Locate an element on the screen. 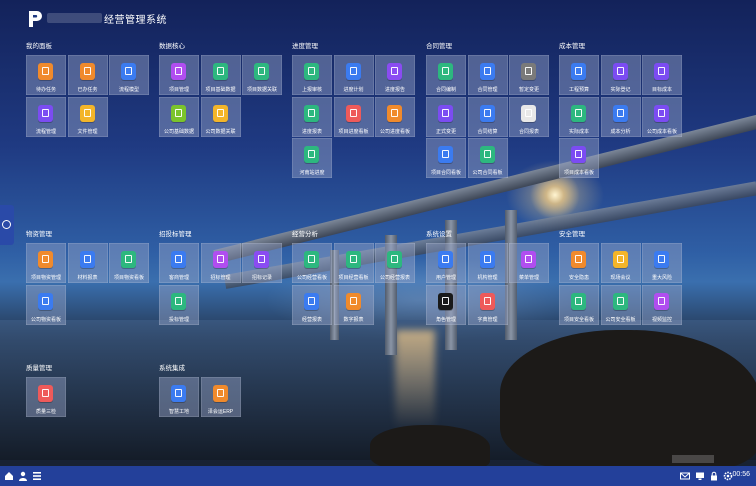 Image resolution: width=756 pixels, height=486 pixels. mail-icon is located at coordinates (685, 476).